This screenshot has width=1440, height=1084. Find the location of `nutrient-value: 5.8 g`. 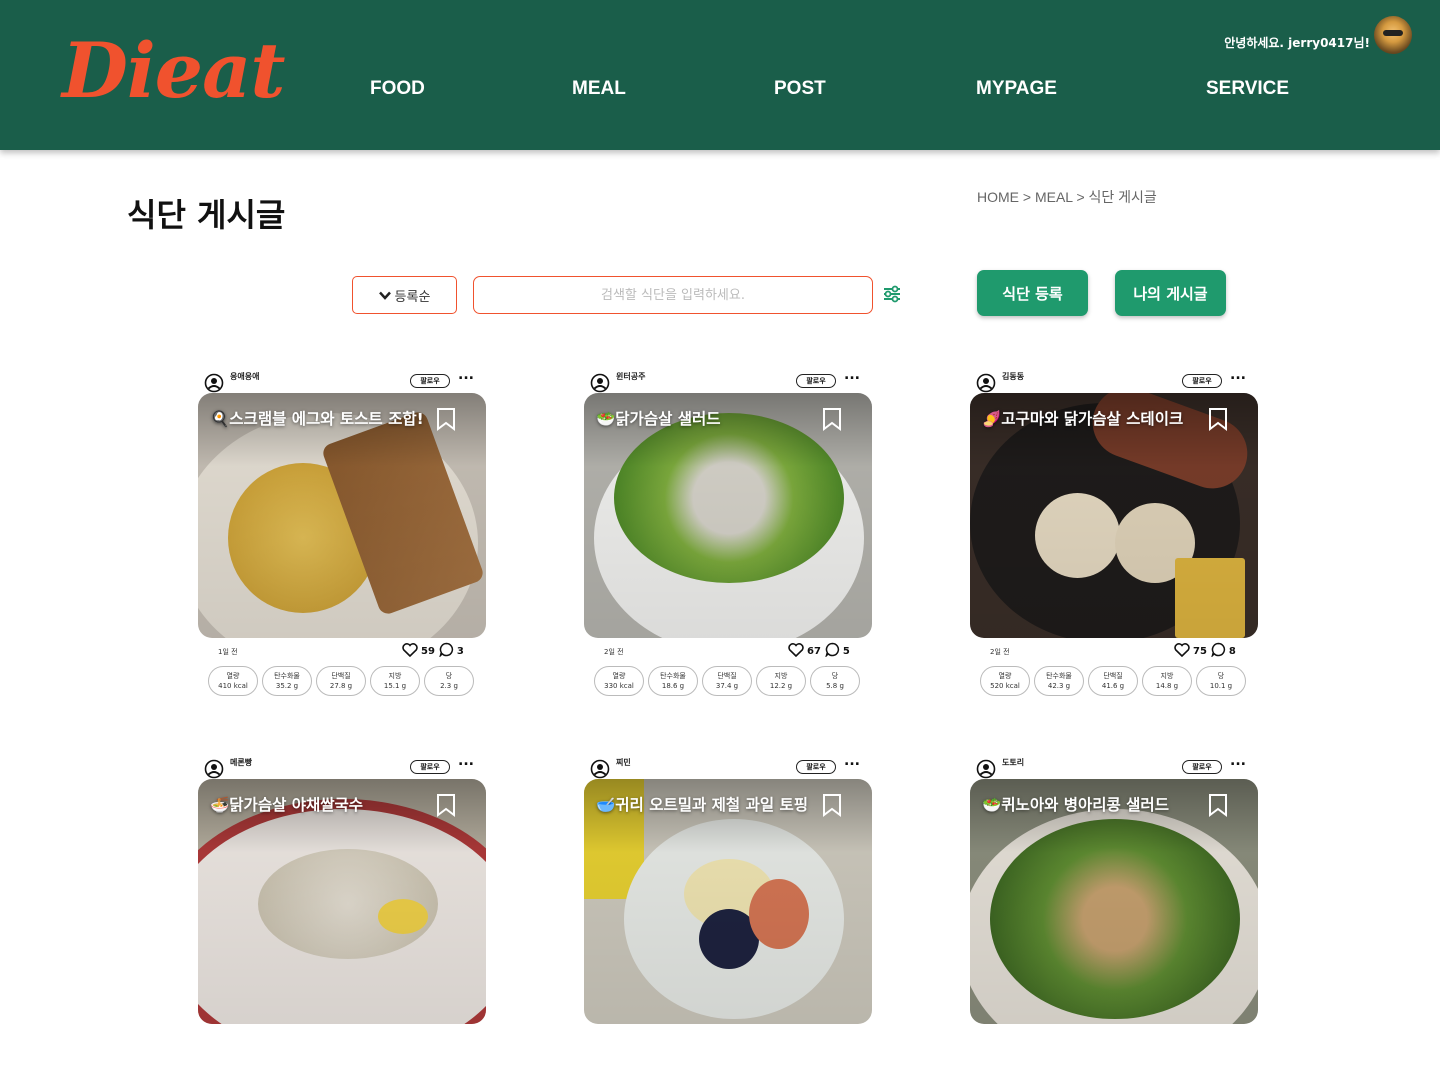

nutrient-value: 5.8 g is located at coordinates (835, 686).